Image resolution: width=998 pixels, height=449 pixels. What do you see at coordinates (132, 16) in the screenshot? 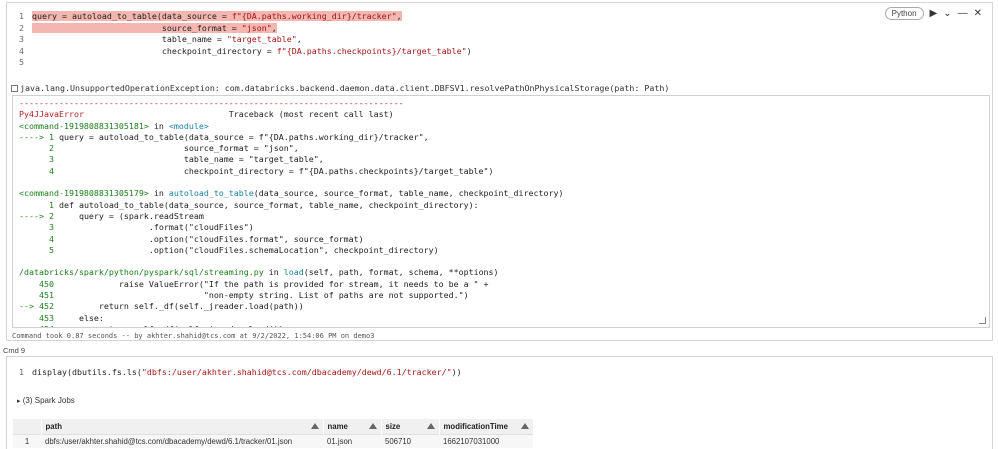
I see `code-token: query = autoload_to_table(data_source =` at bounding box center [132, 16].